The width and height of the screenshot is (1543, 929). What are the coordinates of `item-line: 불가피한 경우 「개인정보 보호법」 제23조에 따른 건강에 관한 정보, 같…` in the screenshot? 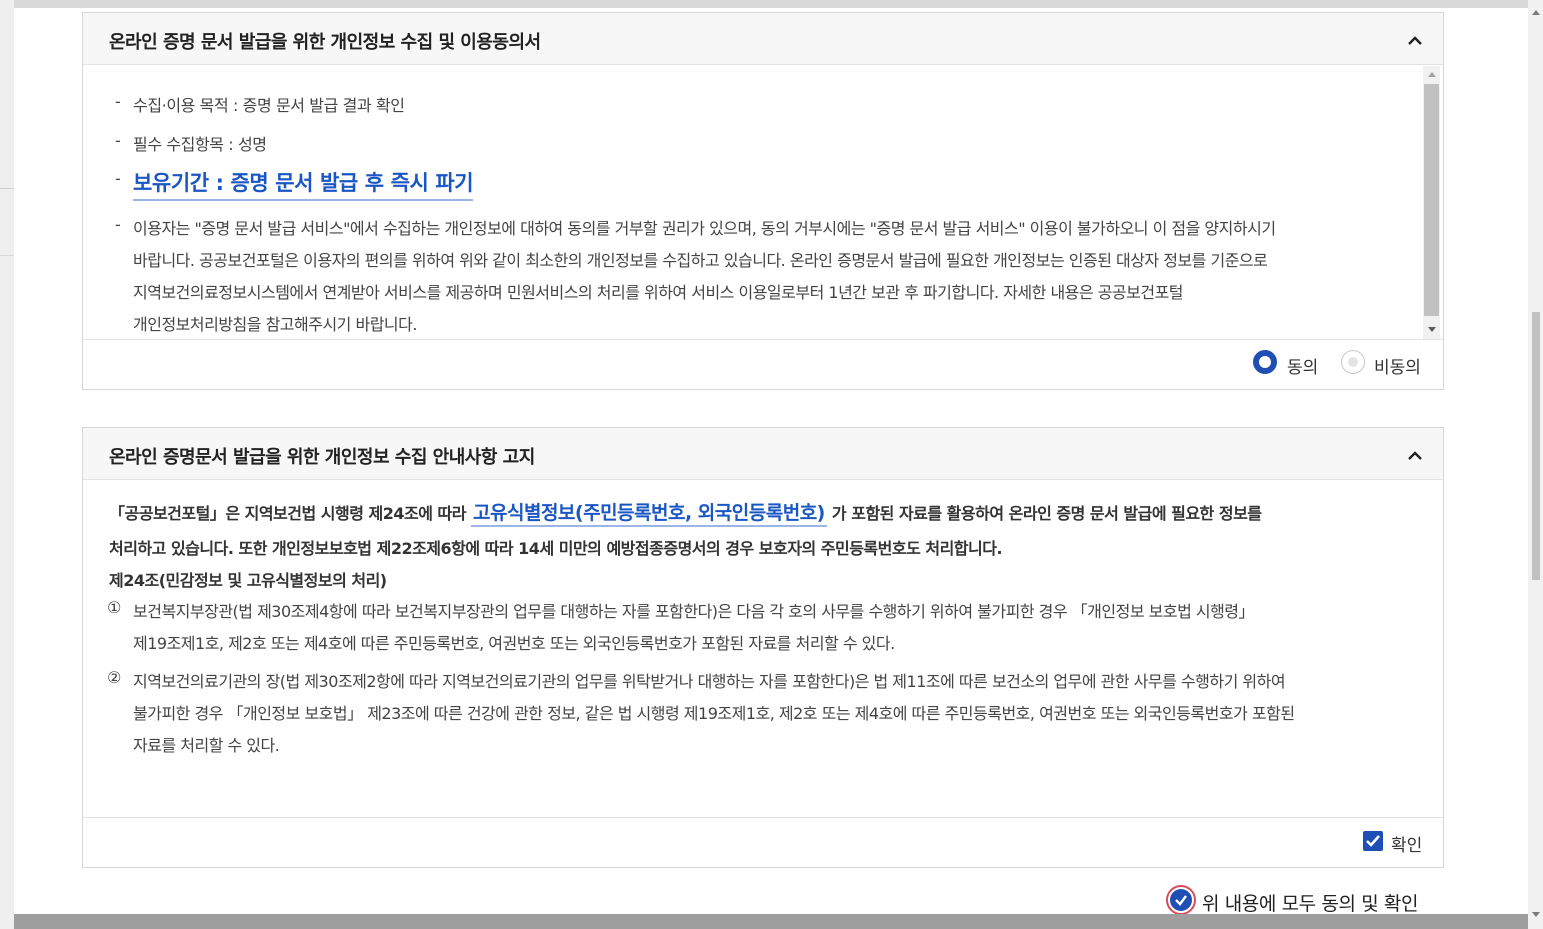 It's located at (714, 713).